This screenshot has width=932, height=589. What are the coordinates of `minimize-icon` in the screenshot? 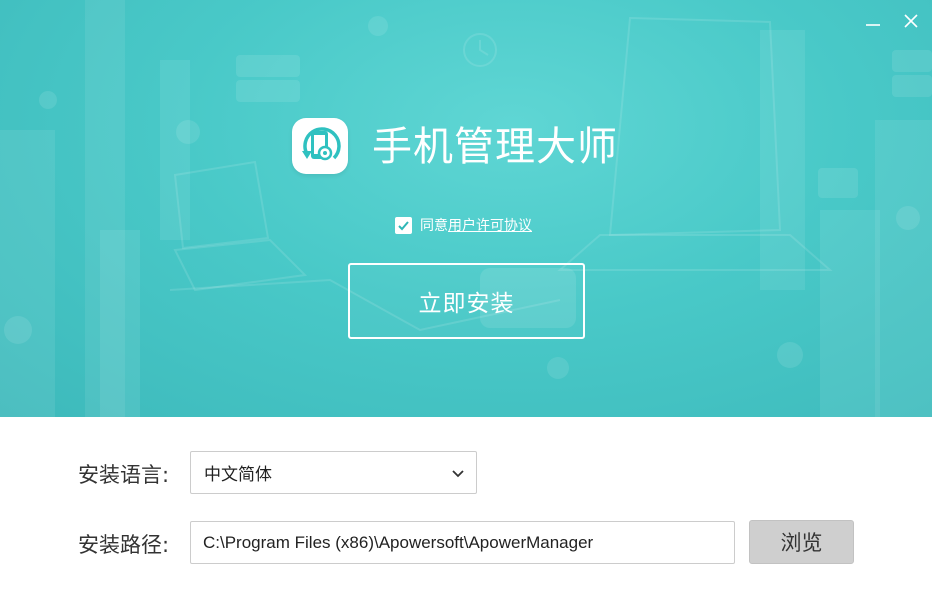 It's located at (873, 25).